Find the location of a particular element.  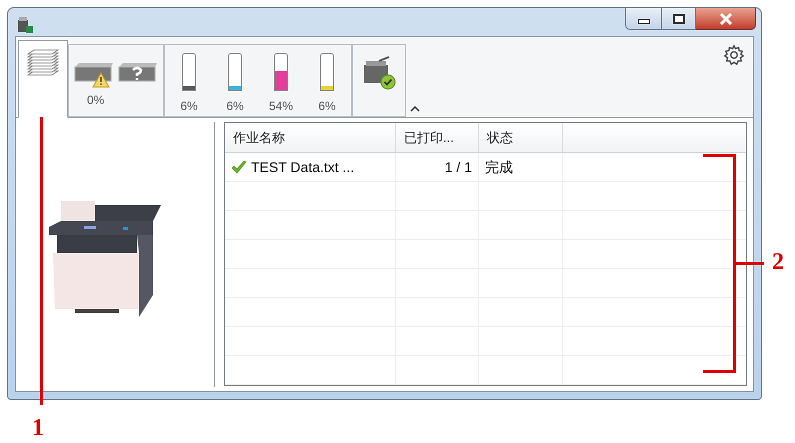

maximize-icon is located at coordinates (678, 19).